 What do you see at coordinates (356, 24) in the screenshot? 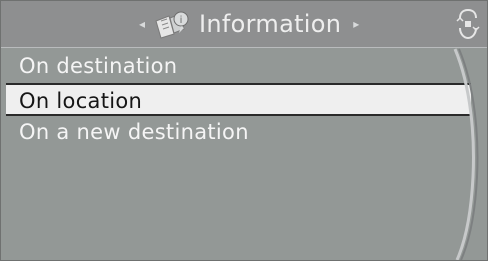
I see `next-arrow-icon: ▸` at bounding box center [356, 24].